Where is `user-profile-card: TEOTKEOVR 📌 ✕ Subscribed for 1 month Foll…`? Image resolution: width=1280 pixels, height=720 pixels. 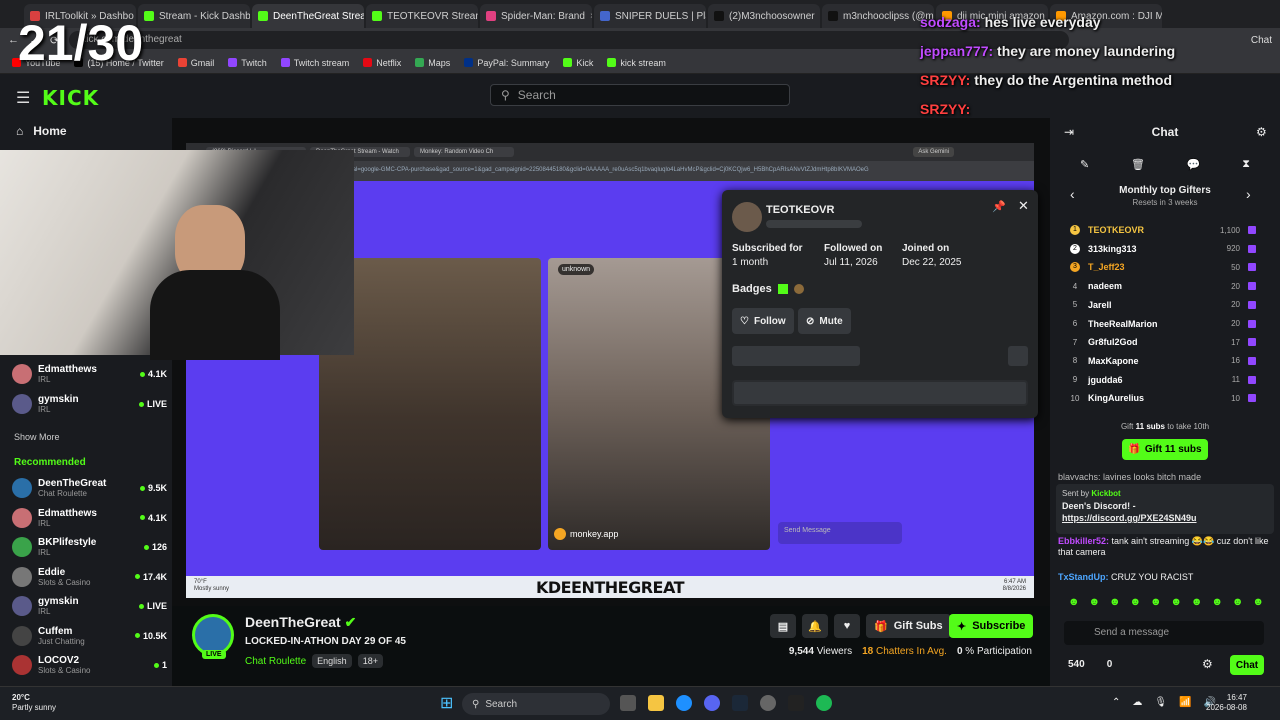 user-profile-card: TEOTKEOVR 📌 ✕ Subscribed for 1 month Foll… is located at coordinates (880, 304).